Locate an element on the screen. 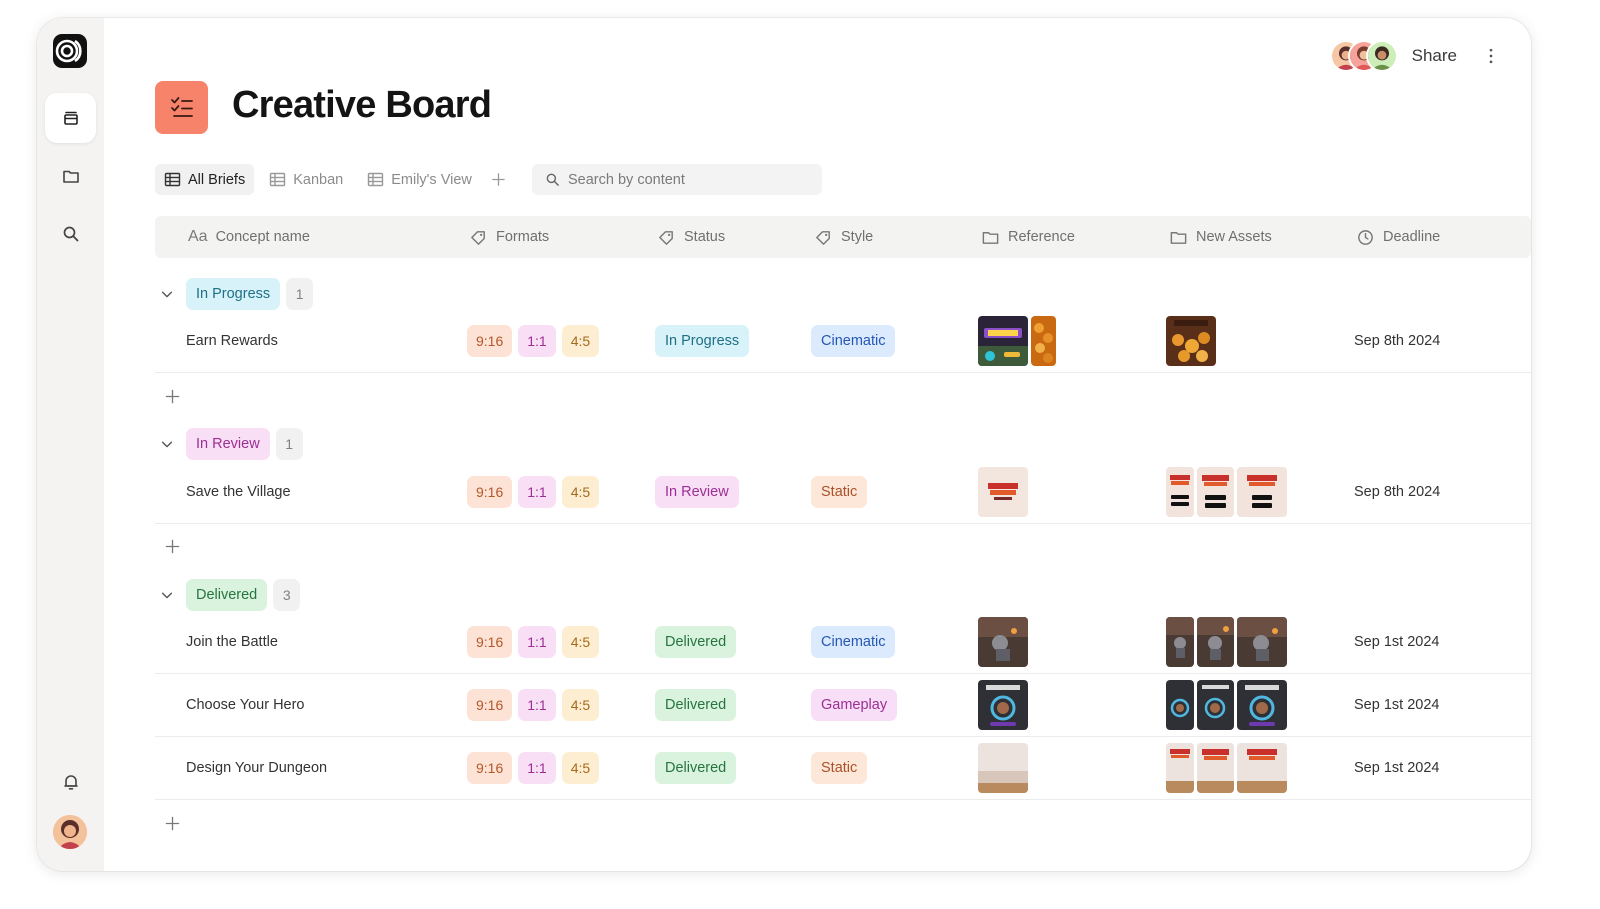 This screenshot has width=1600, height=909. tab-all-briefs: All Briefs is located at coordinates (205, 179).